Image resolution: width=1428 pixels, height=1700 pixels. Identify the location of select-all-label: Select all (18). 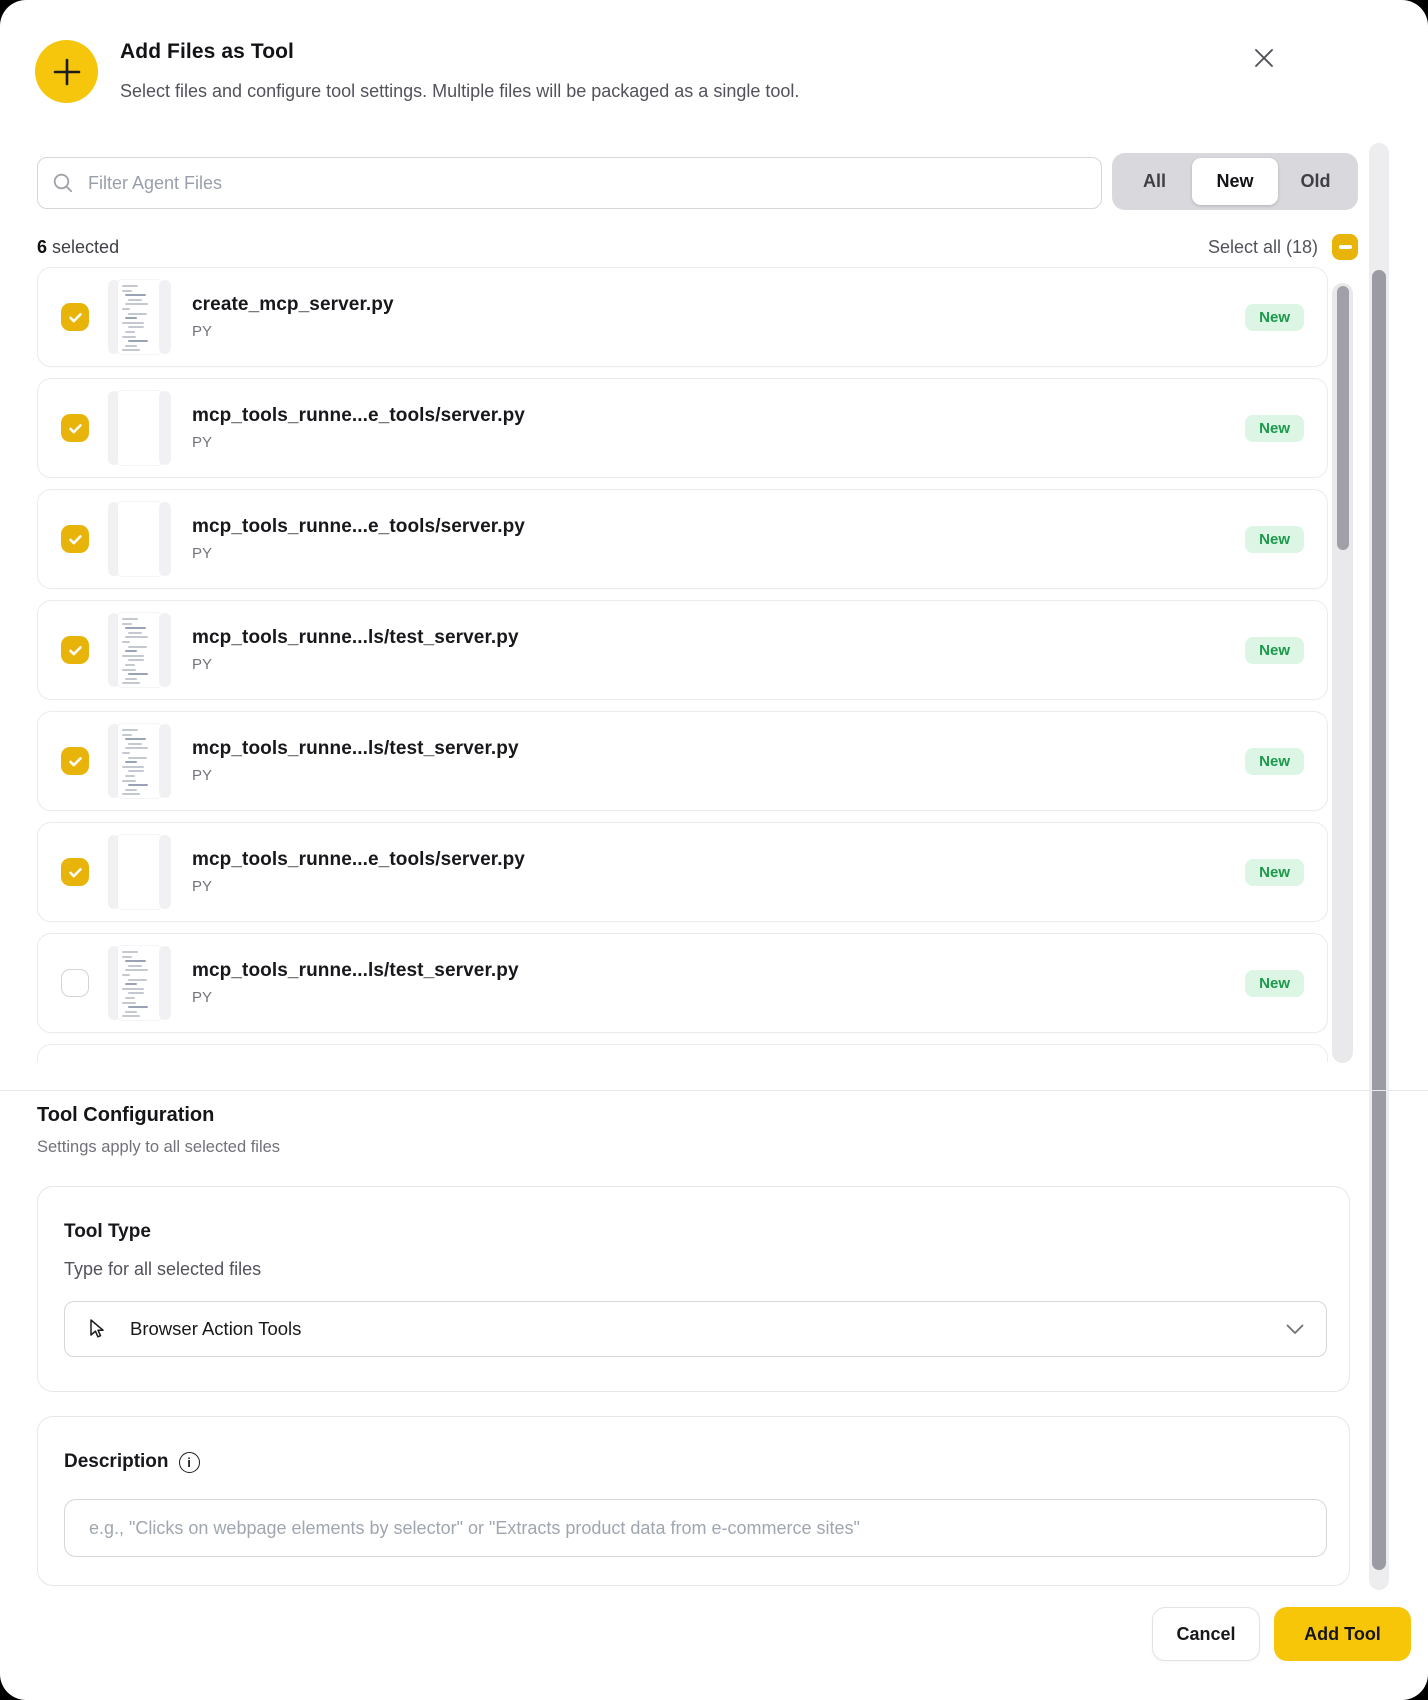
(1219, 247).